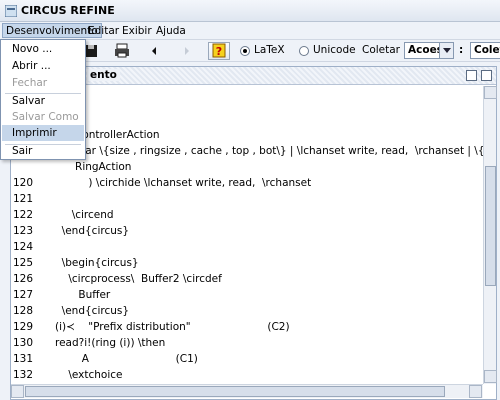  I want to click on code-line: 122 \circend, so click(63, 215).